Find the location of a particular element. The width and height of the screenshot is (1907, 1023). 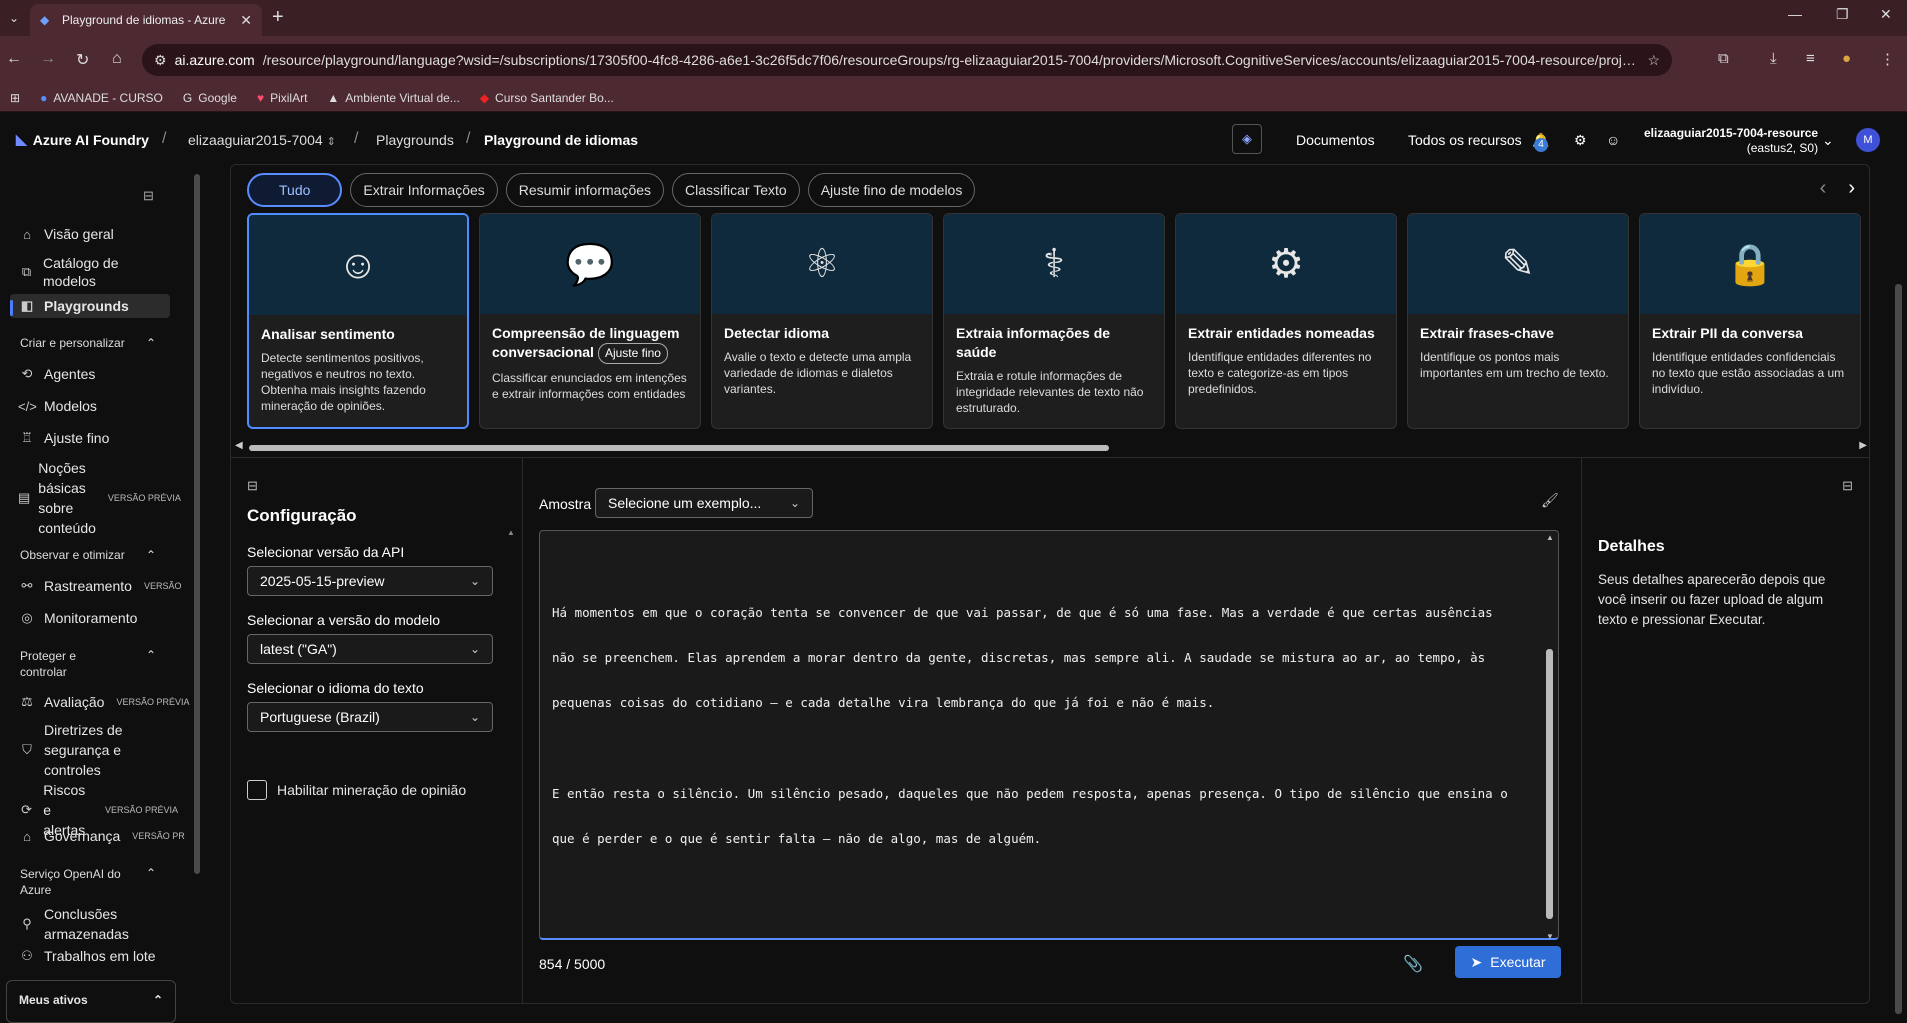

section-protect: Proteger e controlar ⌃ is located at coordinates (88, 664).